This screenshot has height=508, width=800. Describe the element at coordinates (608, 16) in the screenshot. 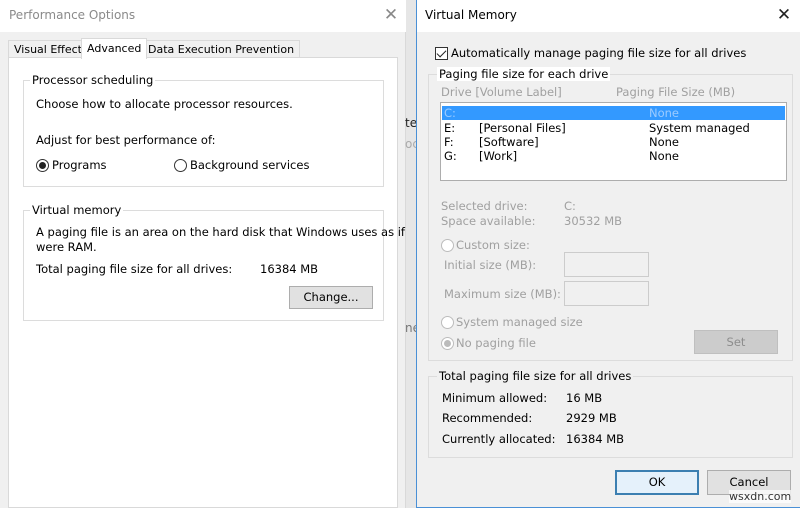

I see `title-bar: Virtual Memory ✕` at that location.